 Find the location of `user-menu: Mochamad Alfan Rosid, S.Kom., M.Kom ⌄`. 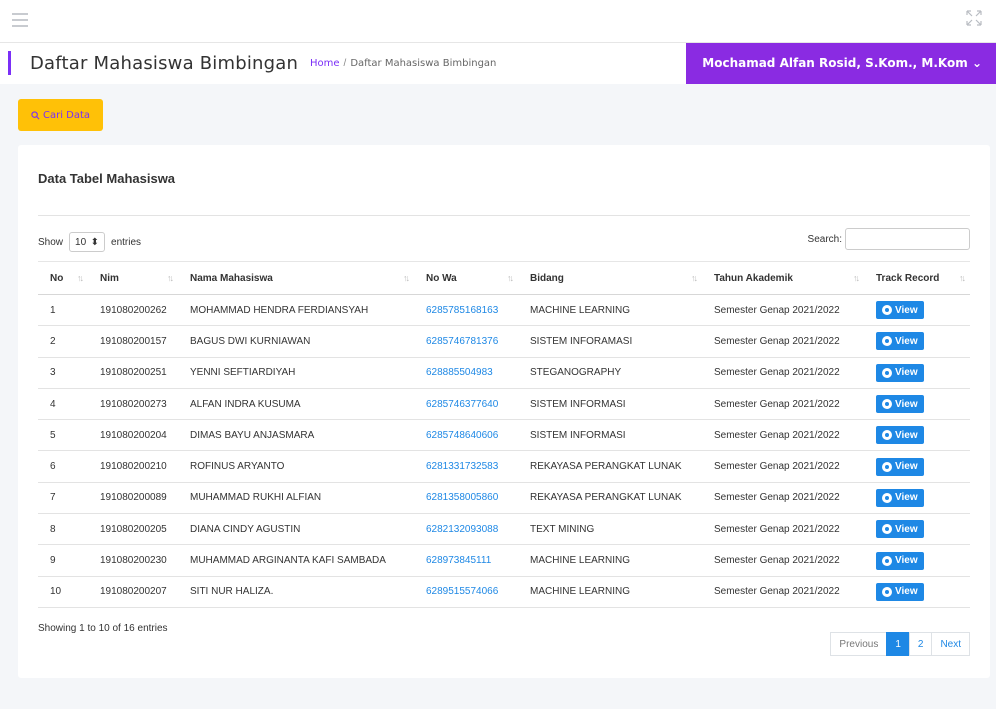

user-menu: Mochamad Alfan Rosid, S.Kom., M.Kom ⌄ is located at coordinates (841, 63).